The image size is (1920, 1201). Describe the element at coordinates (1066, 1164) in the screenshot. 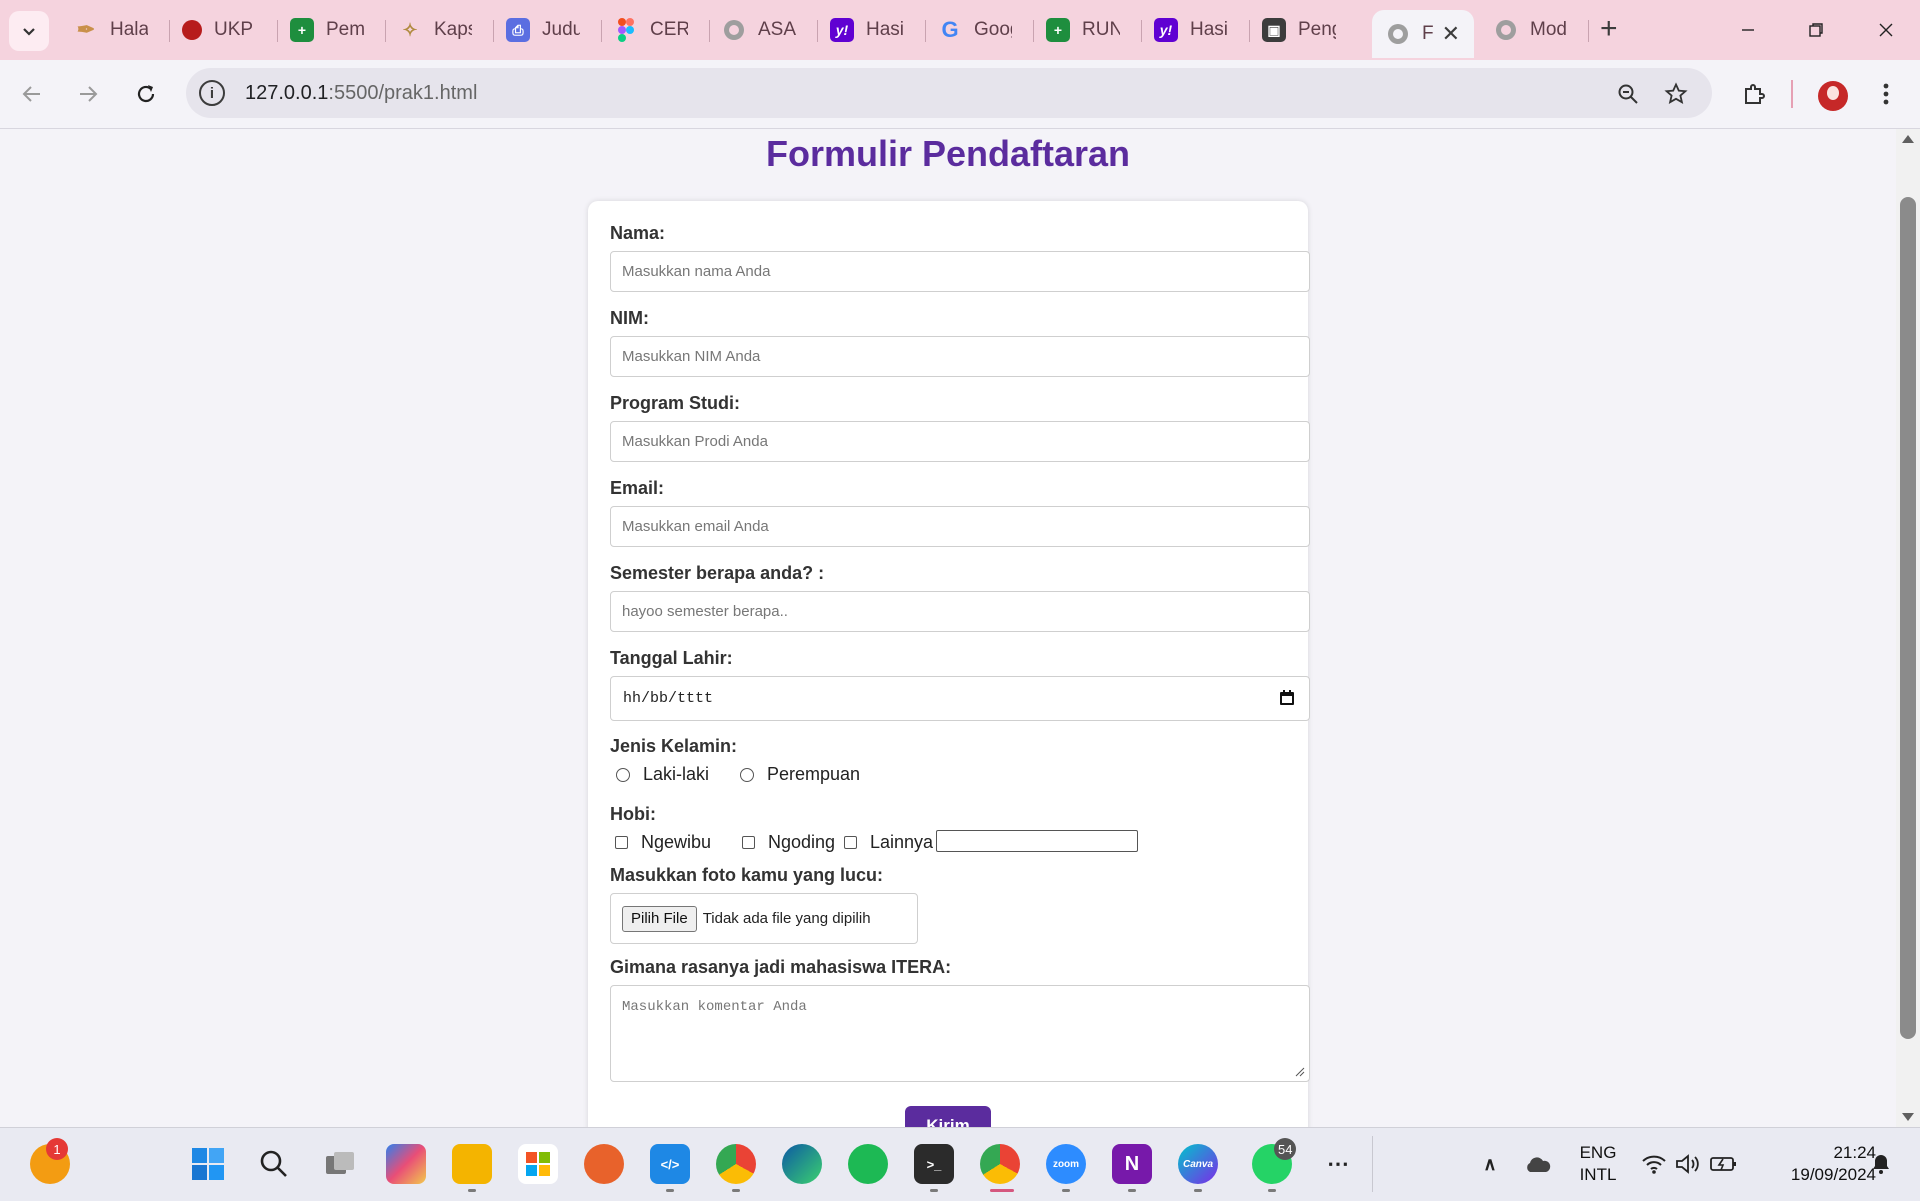

I see `zoom-app-icon: zoom` at that location.